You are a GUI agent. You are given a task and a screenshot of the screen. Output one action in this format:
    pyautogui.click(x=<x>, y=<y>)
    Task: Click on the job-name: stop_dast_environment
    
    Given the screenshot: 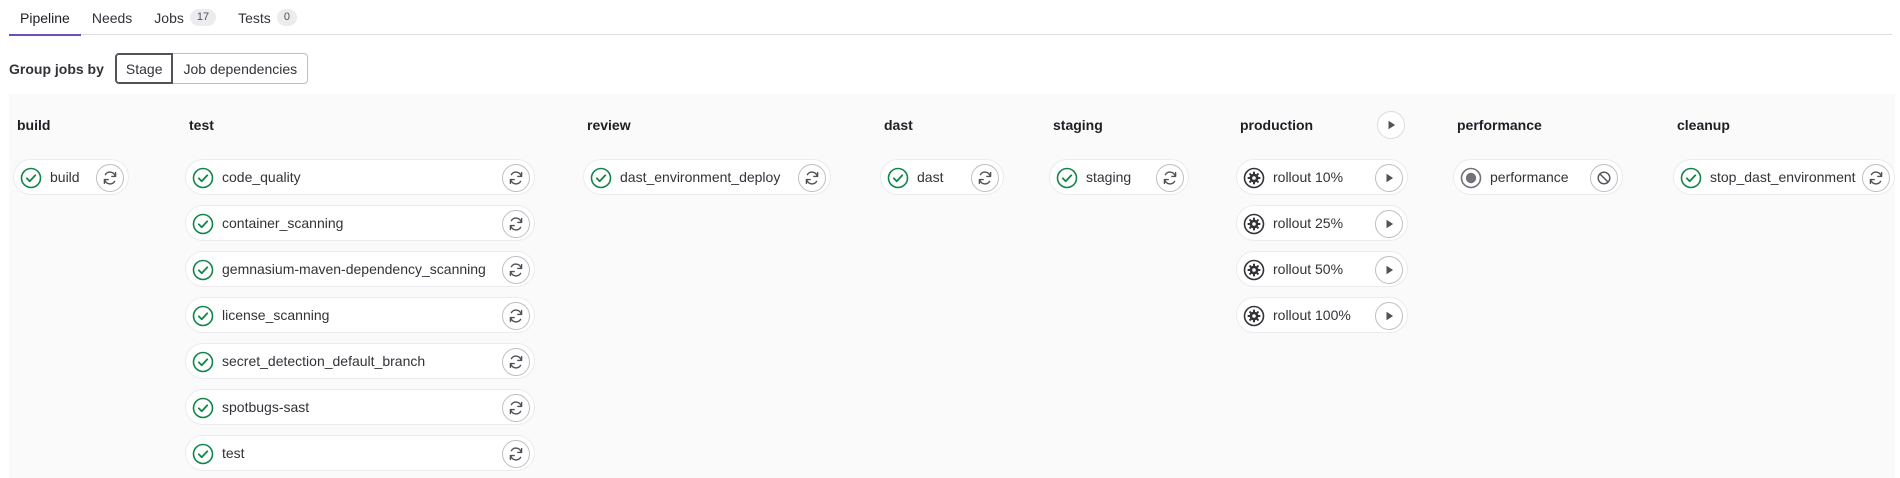 What is the action you would take?
    pyautogui.click(x=1783, y=177)
    